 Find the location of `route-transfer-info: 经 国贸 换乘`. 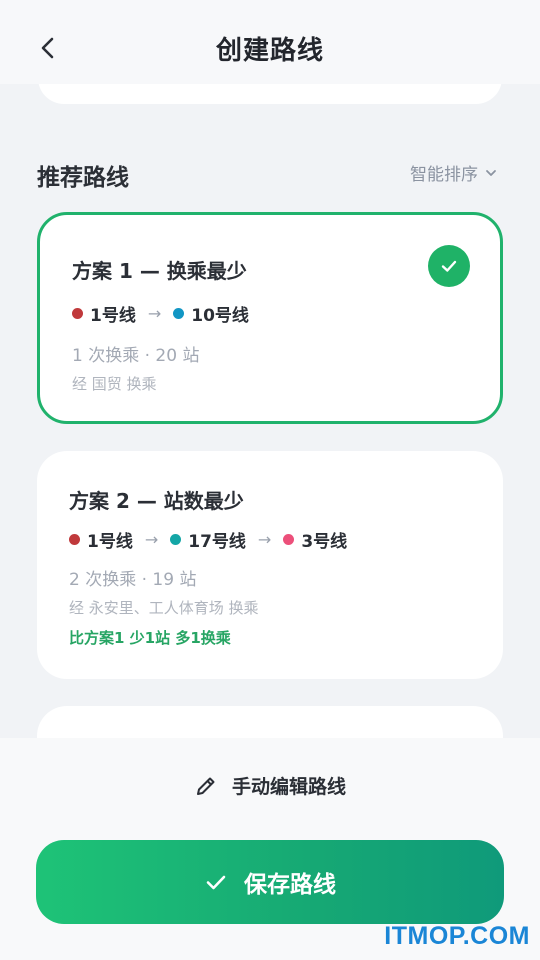

route-transfer-info: 经 国贸 换乘 is located at coordinates (114, 384).